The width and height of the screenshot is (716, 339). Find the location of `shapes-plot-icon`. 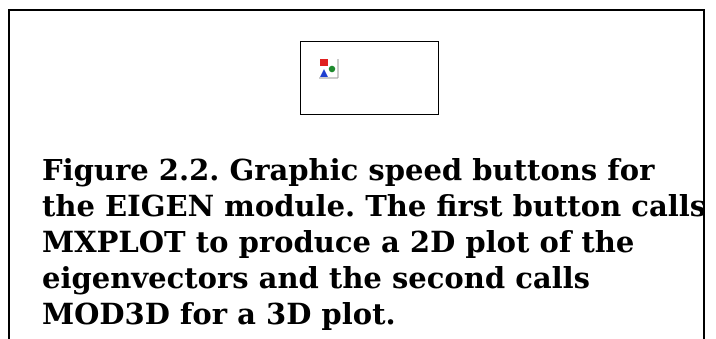

shapes-plot-icon is located at coordinates (328, 68).